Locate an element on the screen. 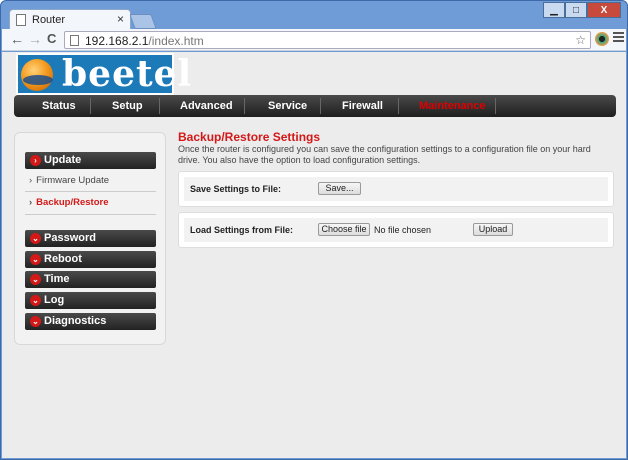 Image resolution: width=628 pixels, height=460 pixels. new-tab-button is located at coordinates (143, 21).